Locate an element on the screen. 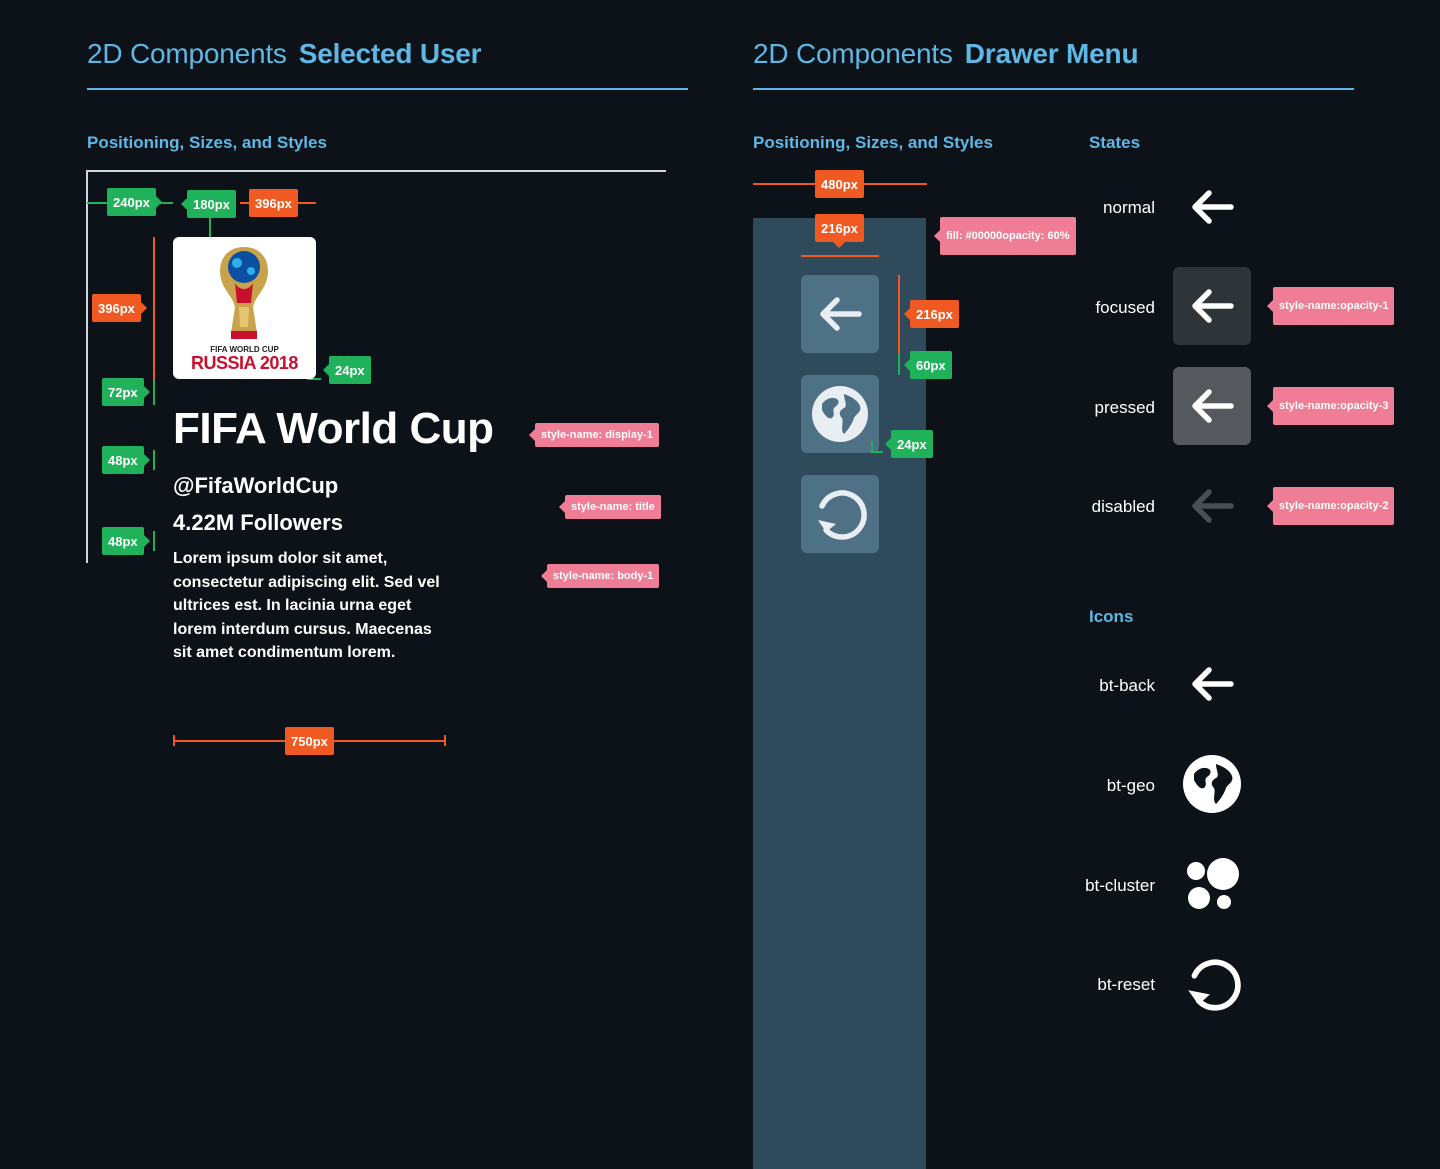  state-disabled-button is located at coordinates (1212, 506).